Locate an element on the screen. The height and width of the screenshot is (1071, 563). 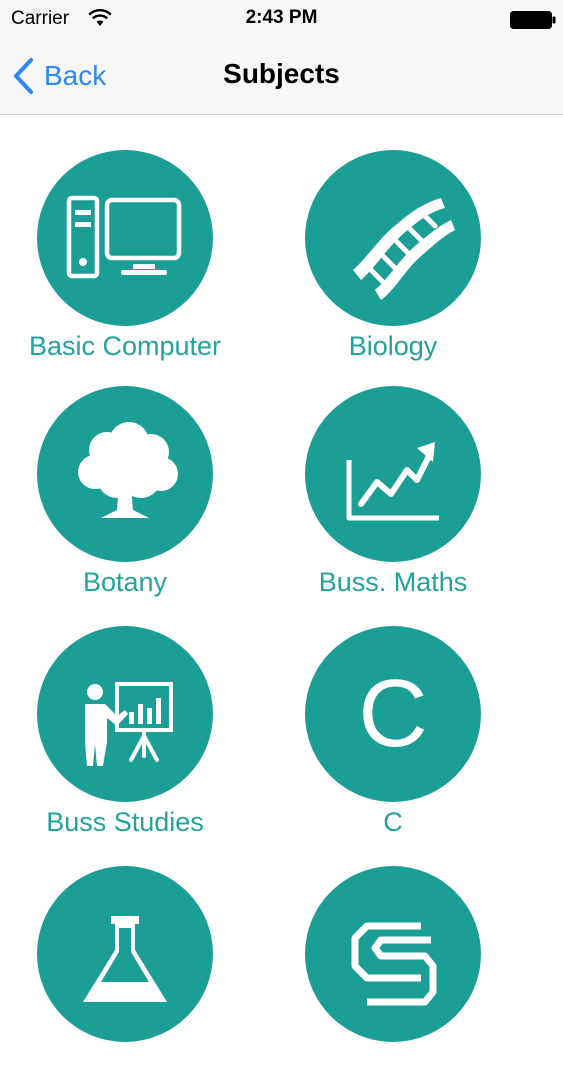
subject-circle: C is located at coordinates (393, 714).